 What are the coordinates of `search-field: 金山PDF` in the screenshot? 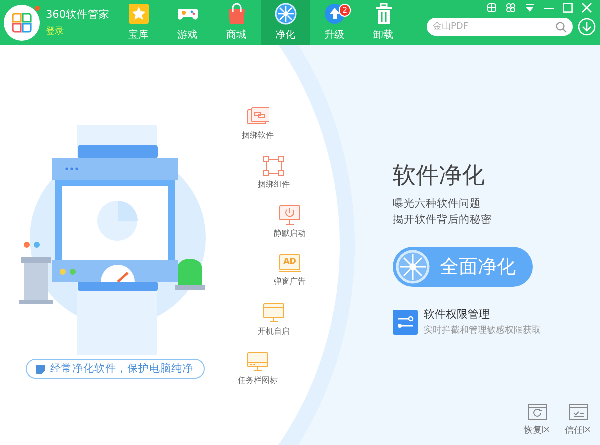 It's located at (500, 27).